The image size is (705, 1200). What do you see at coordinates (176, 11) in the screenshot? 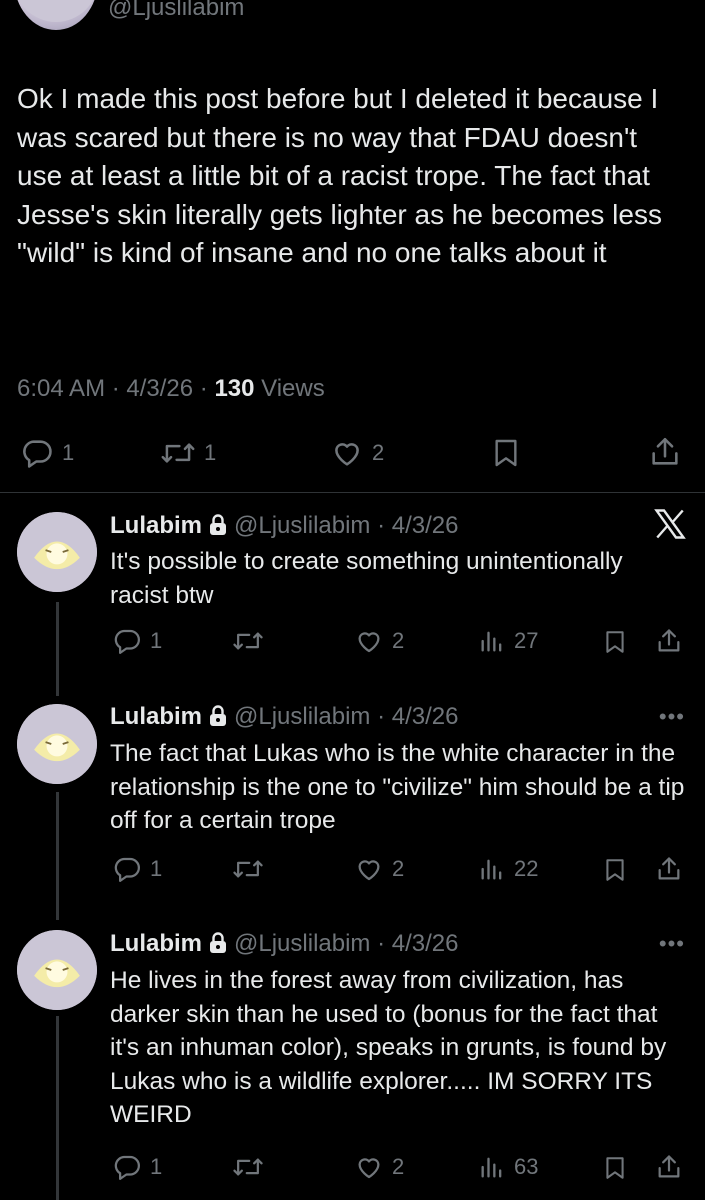
I see `author-handle: @Ljuslilabim` at bounding box center [176, 11].